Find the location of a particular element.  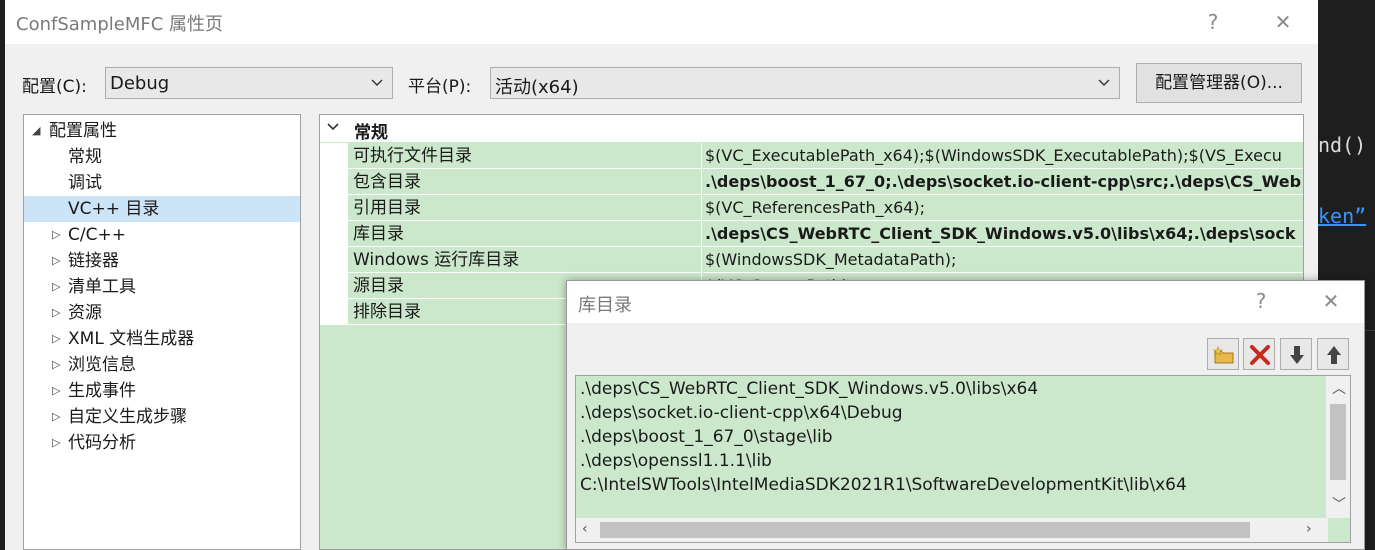

dialog-title: ConfSampleMFC 属性页 is located at coordinates (119, 24).